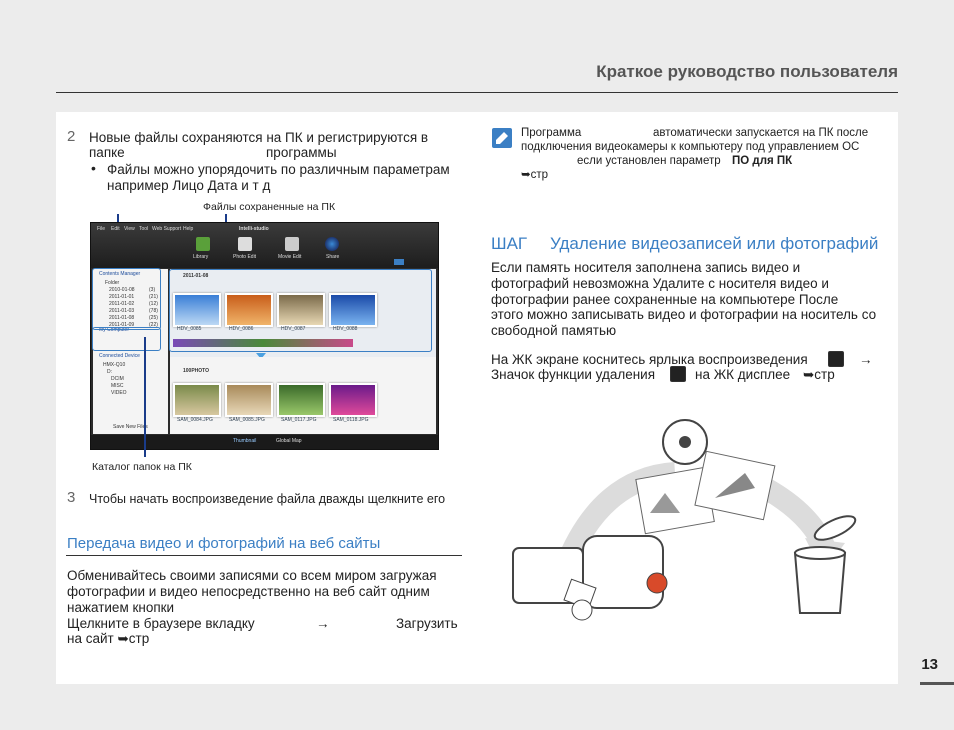 The image size is (954, 730). Describe the element at coordinates (130, 427) in the screenshot. I see `save-new-files: Save New Files` at that location.